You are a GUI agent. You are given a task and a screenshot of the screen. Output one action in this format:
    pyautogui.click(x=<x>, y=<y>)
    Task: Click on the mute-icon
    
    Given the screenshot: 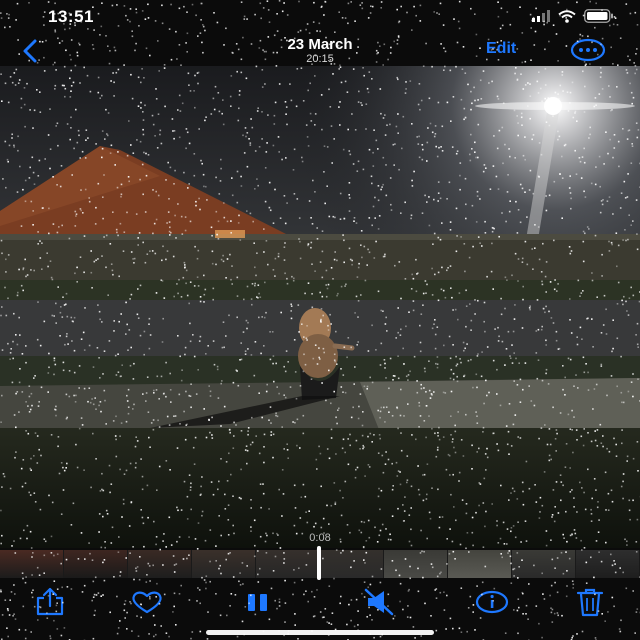 What is the action you would take?
    pyautogui.click(x=379, y=602)
    